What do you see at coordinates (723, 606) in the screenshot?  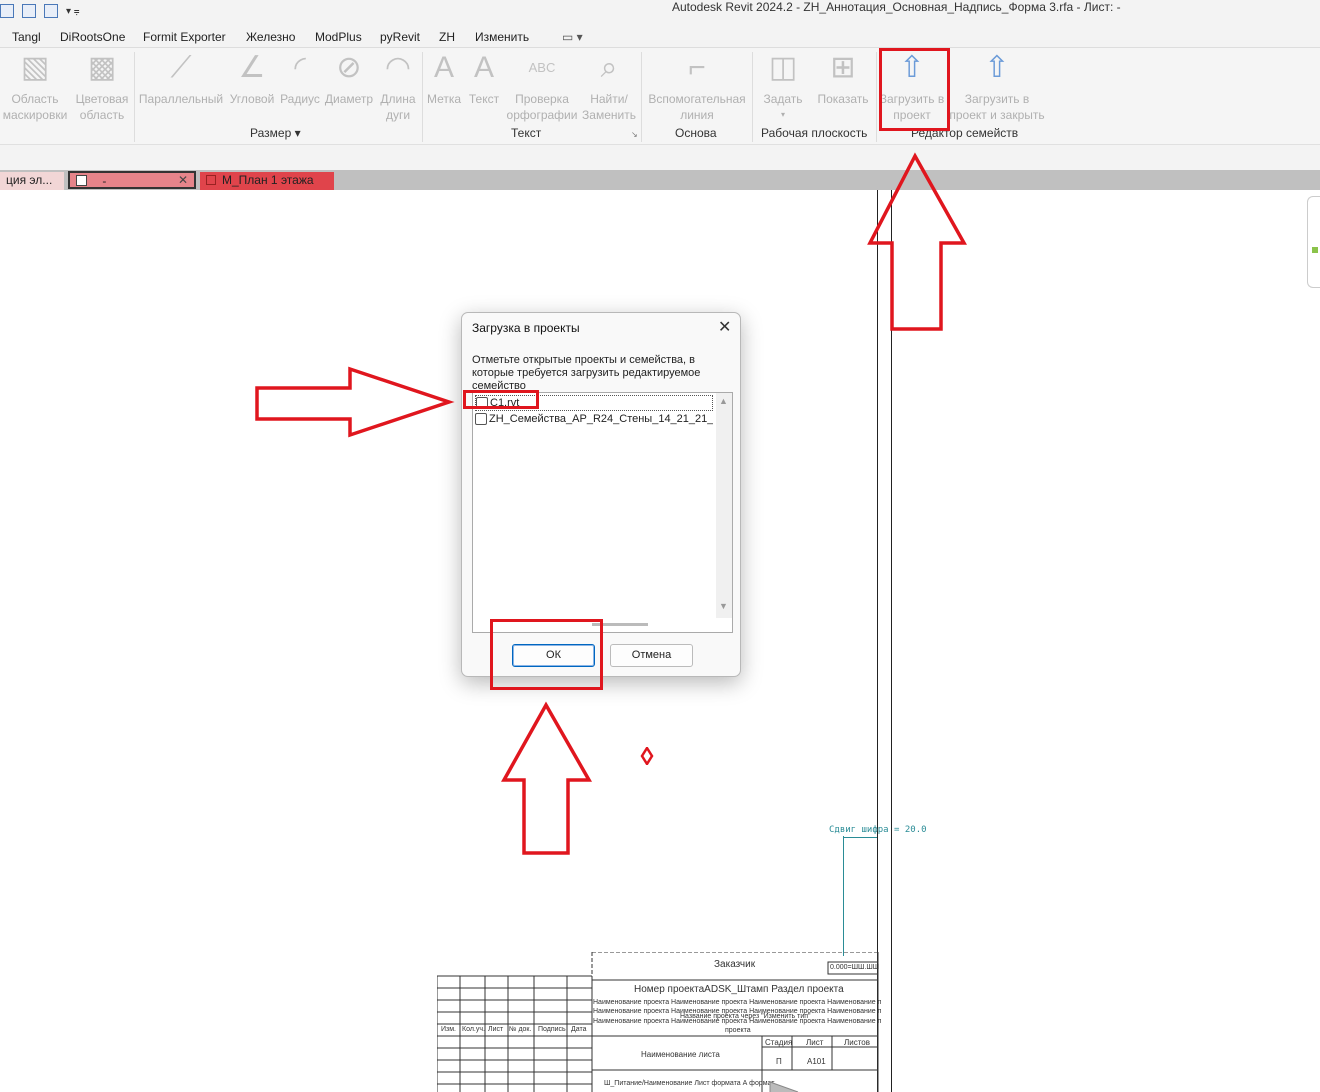 I see `scroll-down-icon: ▼` at bounding box center [723, 606].